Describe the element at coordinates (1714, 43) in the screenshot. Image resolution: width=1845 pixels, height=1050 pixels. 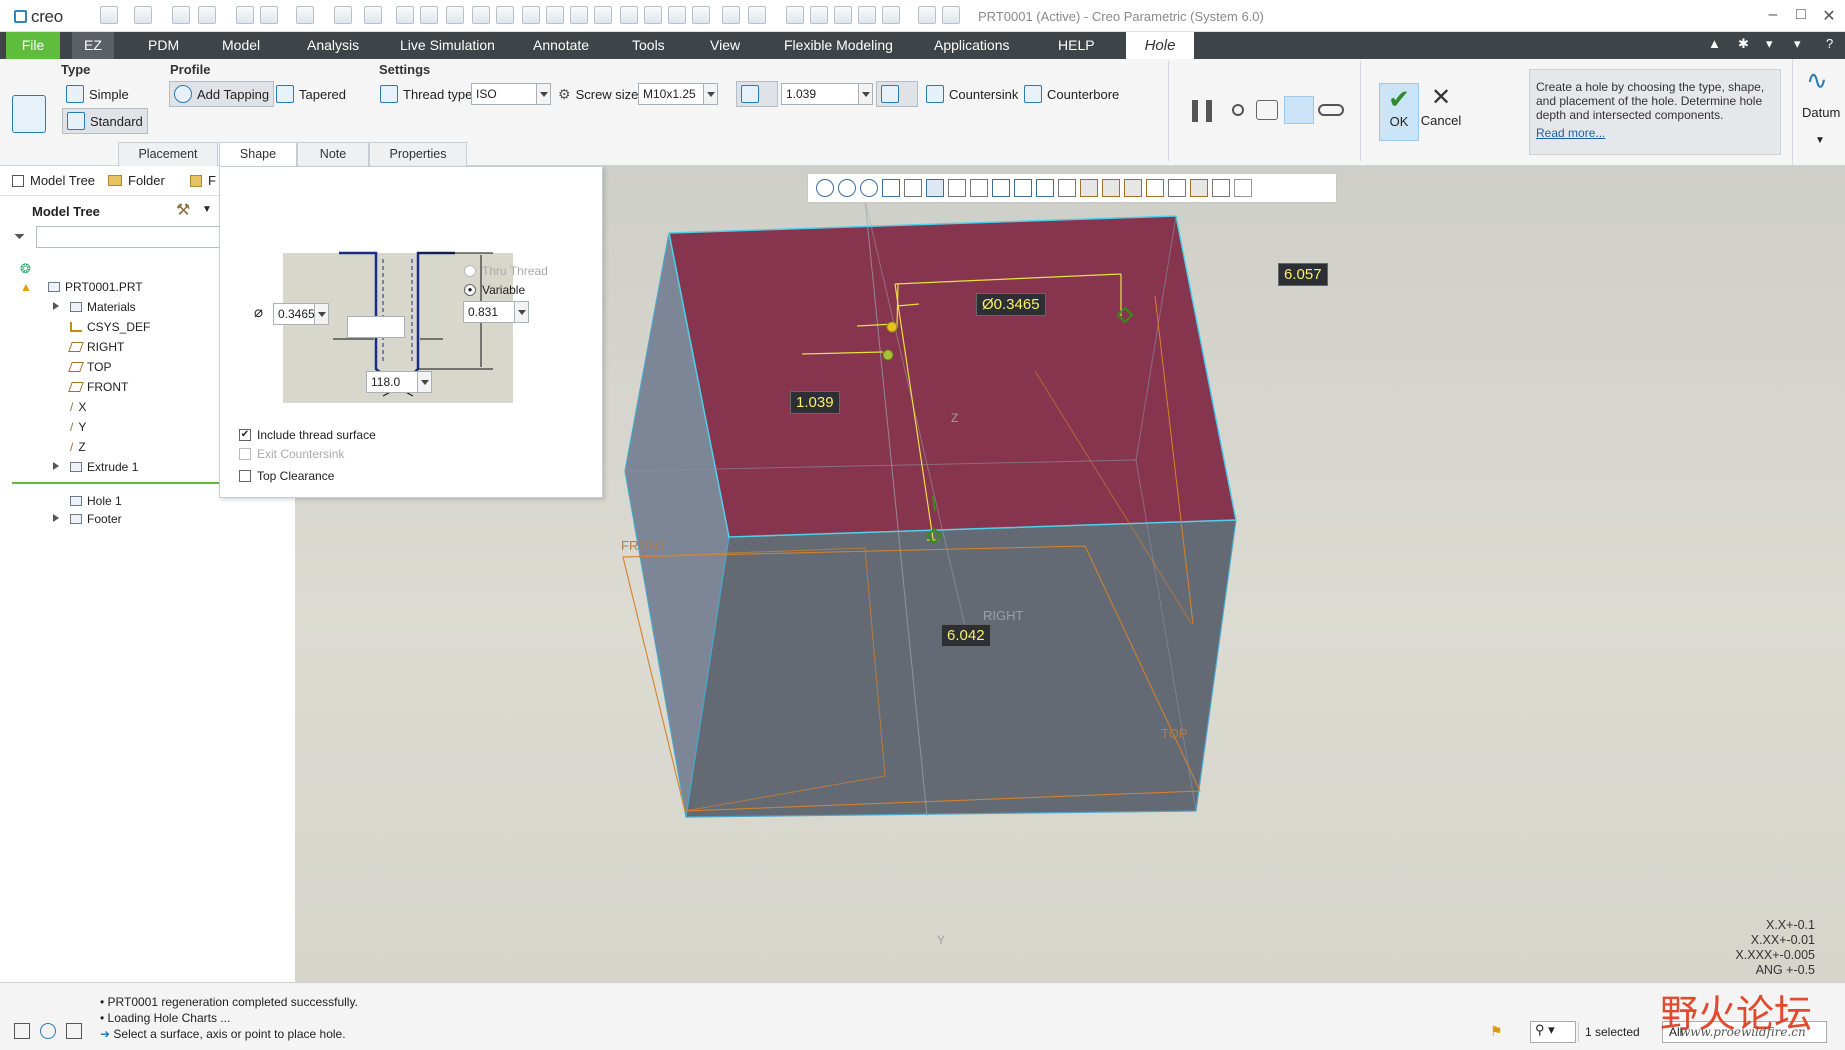
I see `collapse-ribbon-icon: ▲` at that location.